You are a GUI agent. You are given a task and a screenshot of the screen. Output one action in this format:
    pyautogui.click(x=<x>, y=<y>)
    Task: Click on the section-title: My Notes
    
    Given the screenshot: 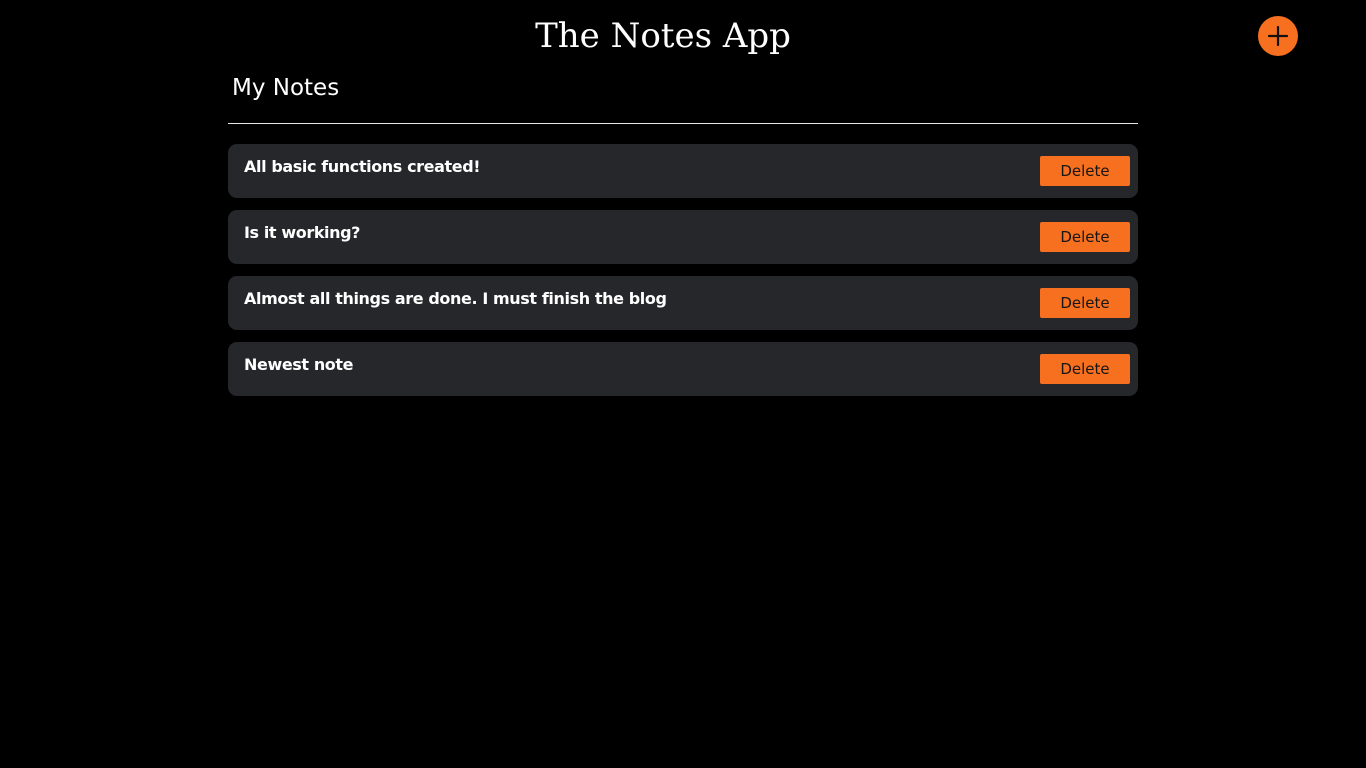 What is the action you would take?
    pyautogui.click(x=286, y=88)
    